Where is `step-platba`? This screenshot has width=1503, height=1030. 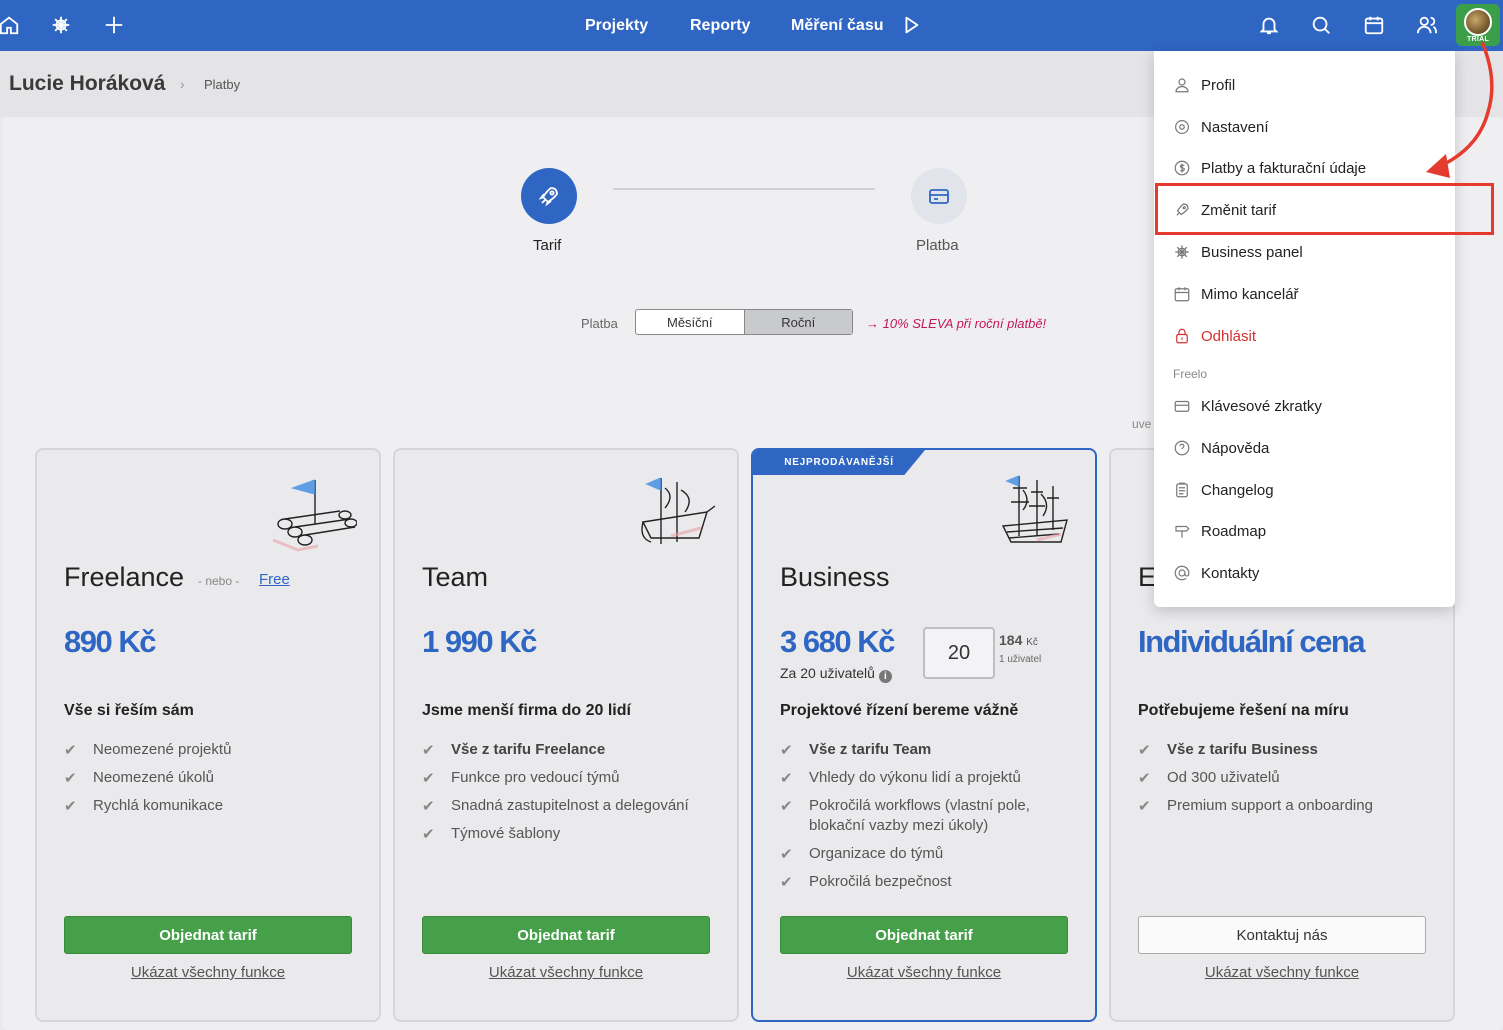 step-platba is located at coordinates (939, 196).